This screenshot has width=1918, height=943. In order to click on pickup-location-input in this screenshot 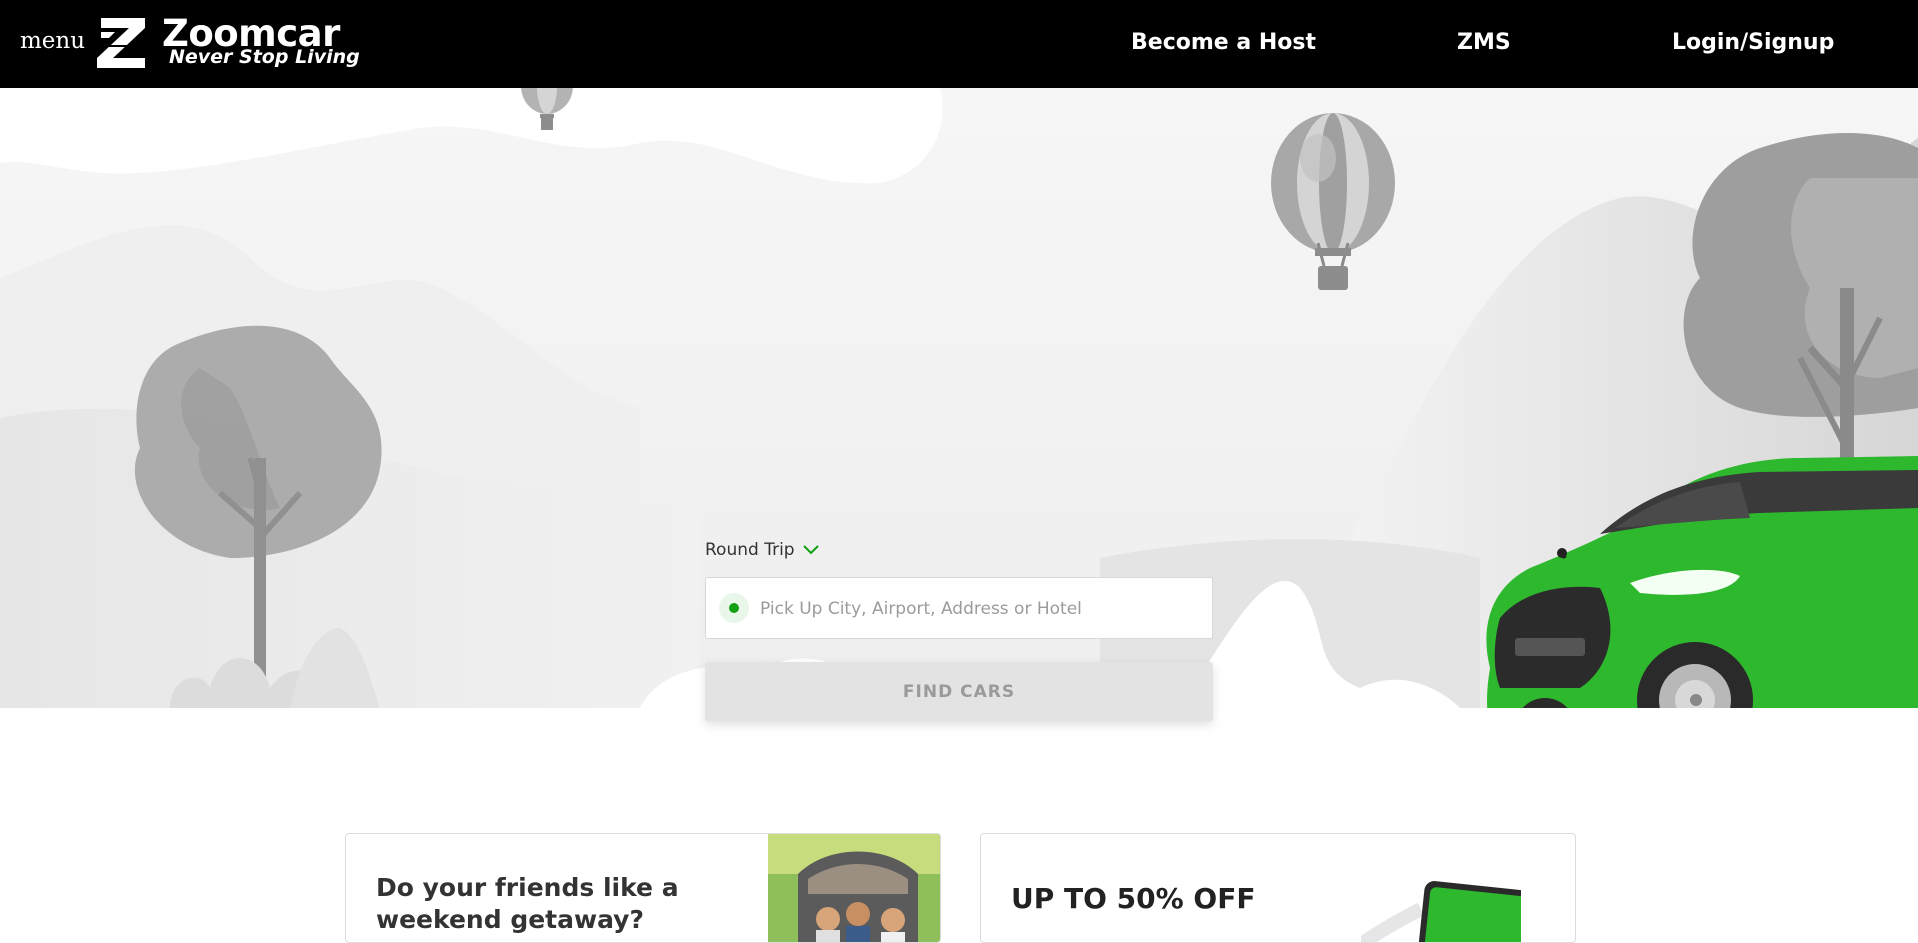, I will do `click(980, 609)`.